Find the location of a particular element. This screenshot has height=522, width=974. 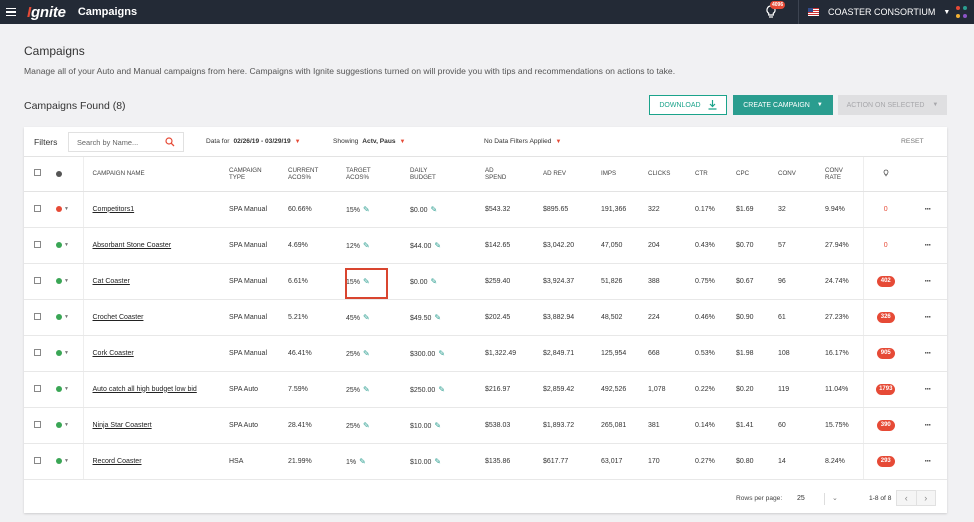

campaign-name-link: Crochet Coaster is located at coordinates (118, 317).